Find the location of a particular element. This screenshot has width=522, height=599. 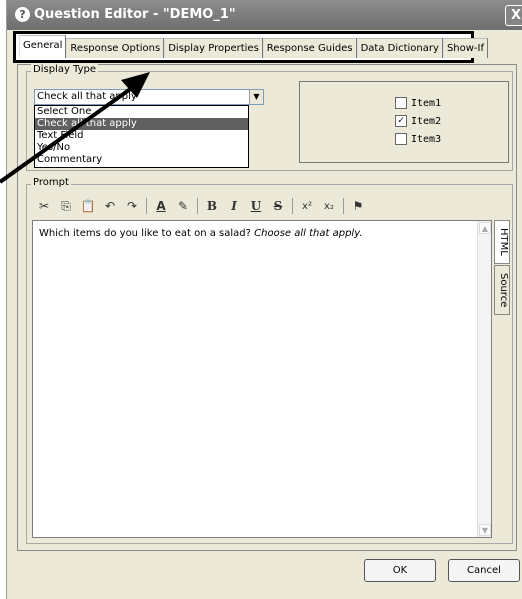

editor-toolbar: ✂ ⎘ 📋 ↶ ↷ A ✎ B I U S x² x₂ ⚑ is located at coordinates (265, 206).